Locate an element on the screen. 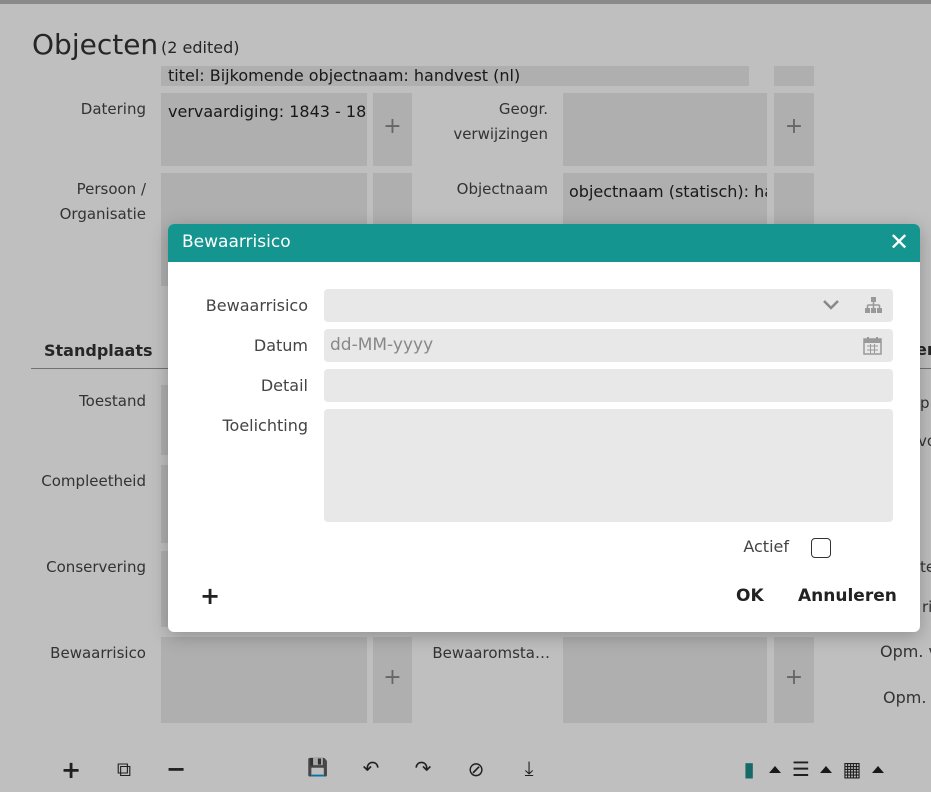 Image resolution: width=931 pixels, height=792 pixels. dialog-title: Bewaarrisico is located at coordinates (236, 242).